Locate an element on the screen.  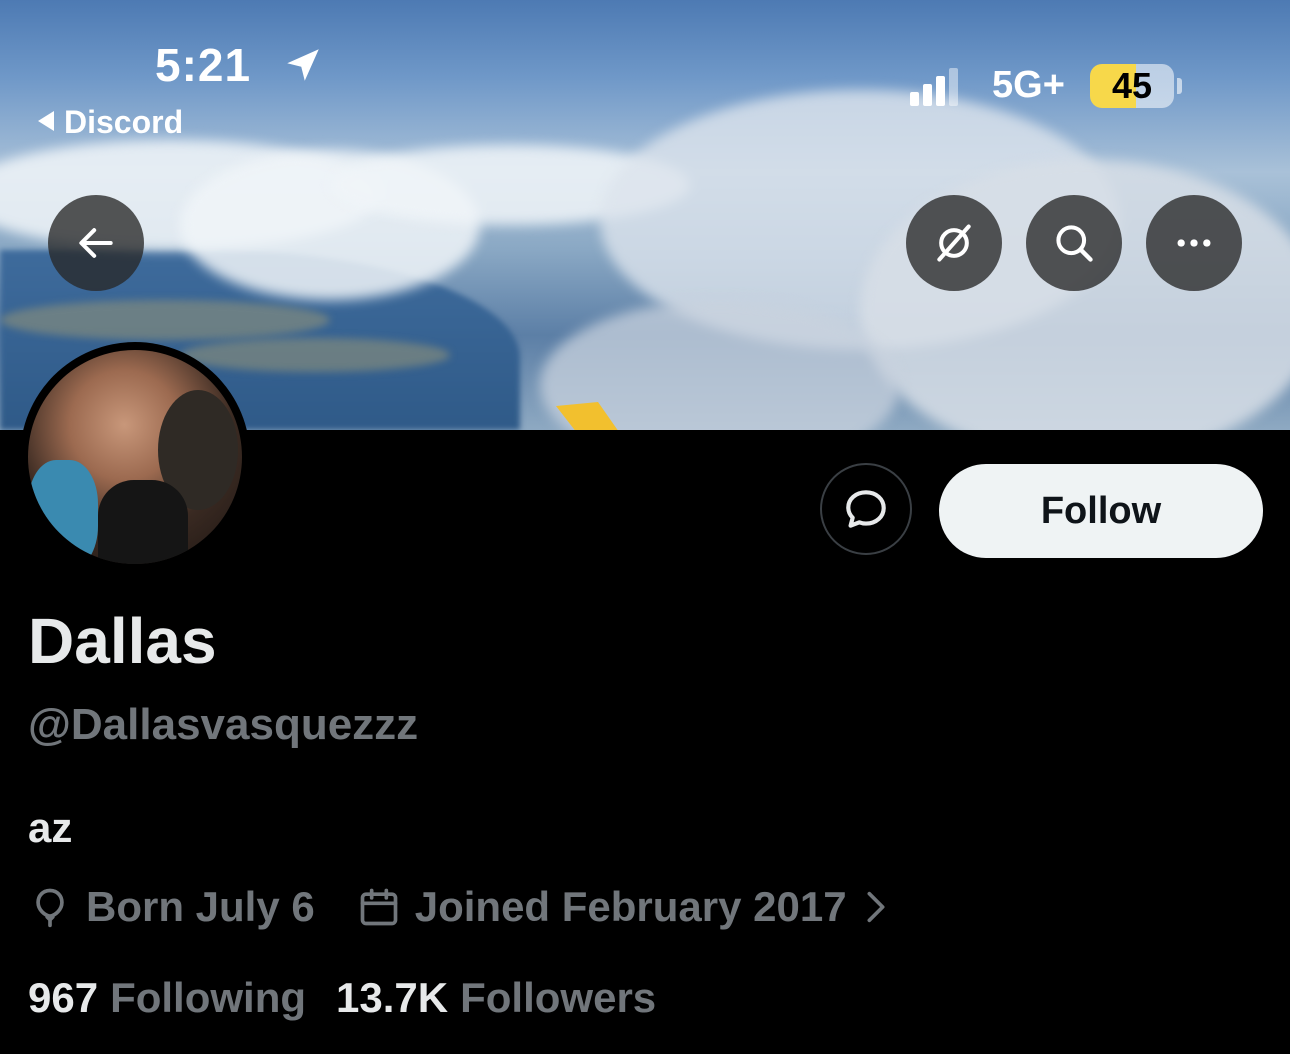
back-to-app-link: Discord is located at coordinates (110, 122).